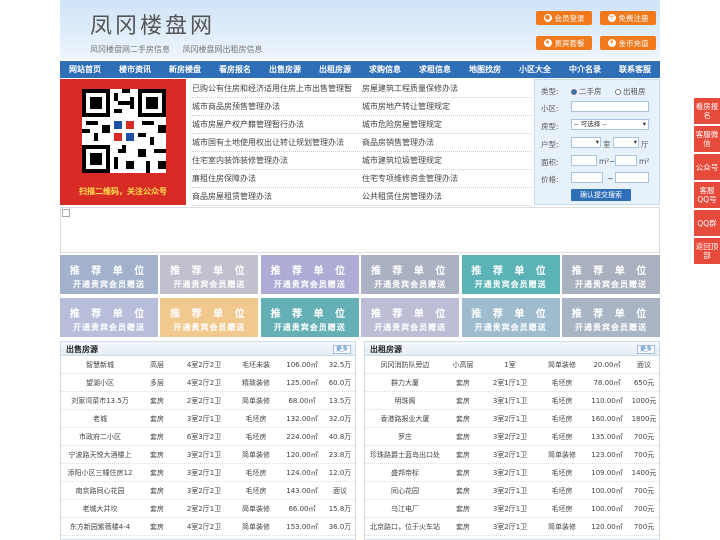  Describe the element at coordinates (601, 195) in the screenshot. I see `search-submit-button: 确认提交搜索` at that location.